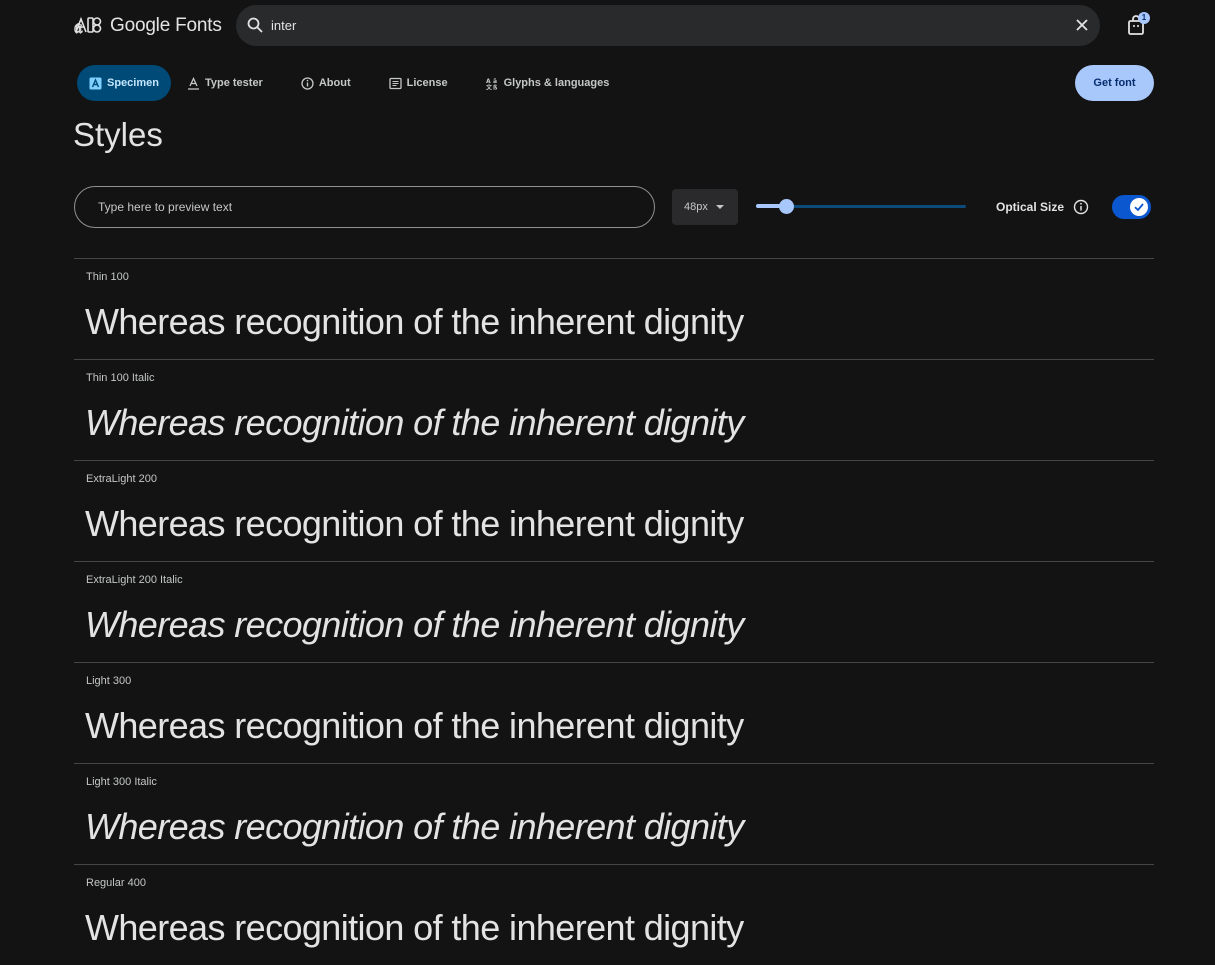  I want to click on tab-type-tester: Type tester, so click(225, 83).